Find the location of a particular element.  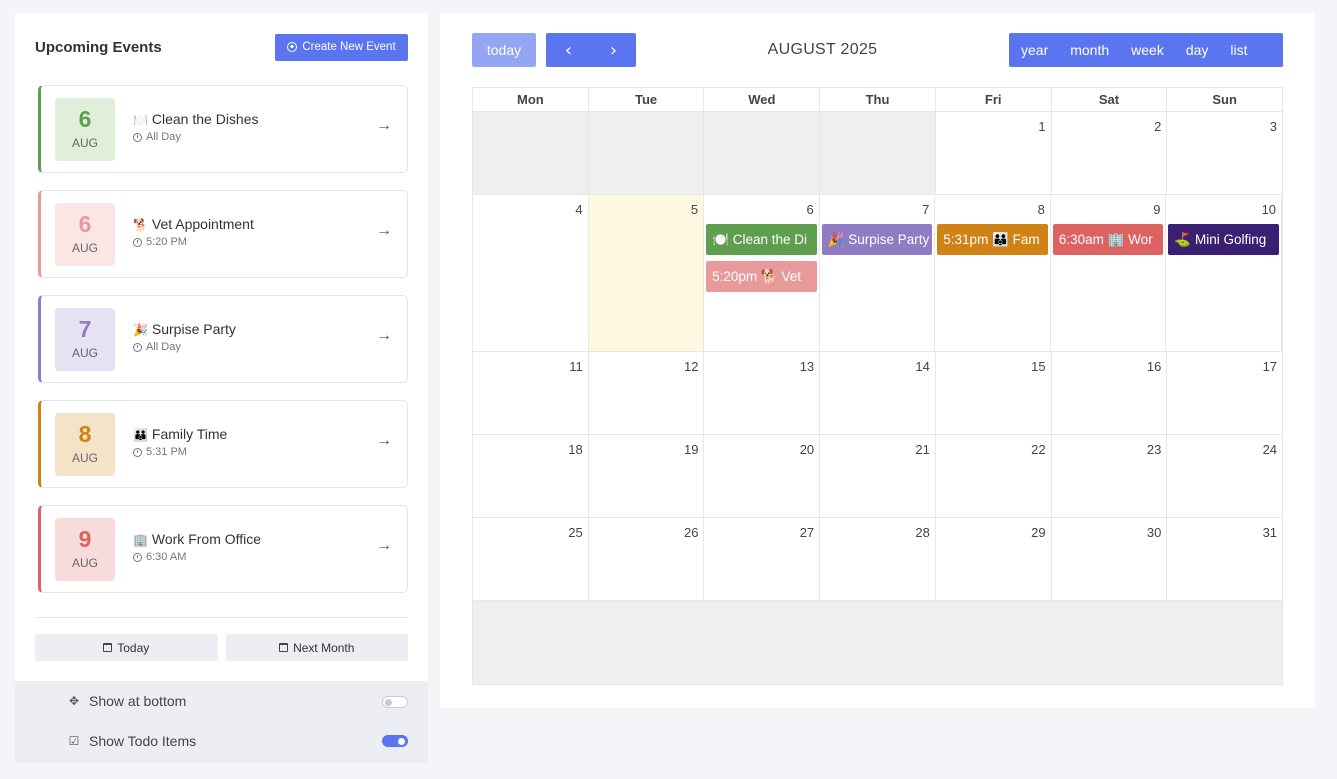

event-card: 6 AUG 🍽️ Clean the Dishes All Day → is located at coordinates (223, 129).